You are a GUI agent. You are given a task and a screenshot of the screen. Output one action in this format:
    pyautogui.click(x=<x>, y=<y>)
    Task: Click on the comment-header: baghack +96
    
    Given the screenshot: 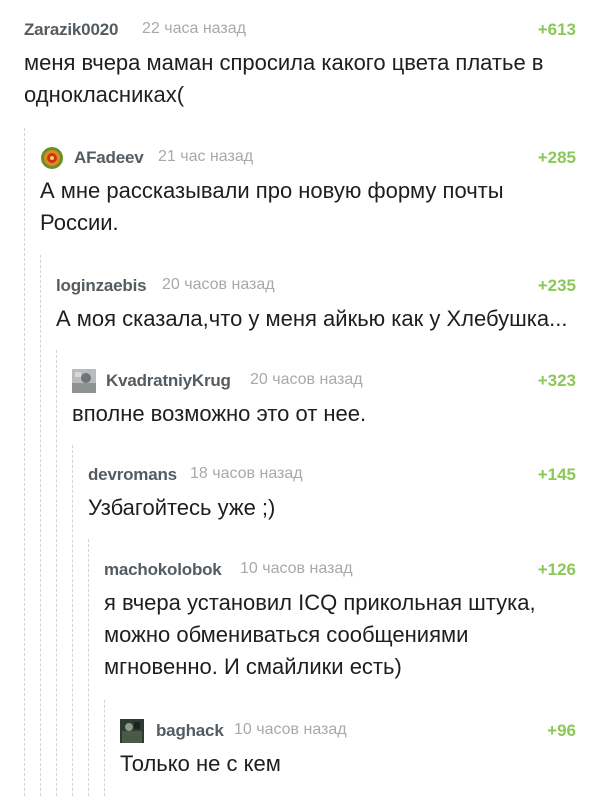 What is the action you would take?
    pyautogui.click(x=348, y=730)
    